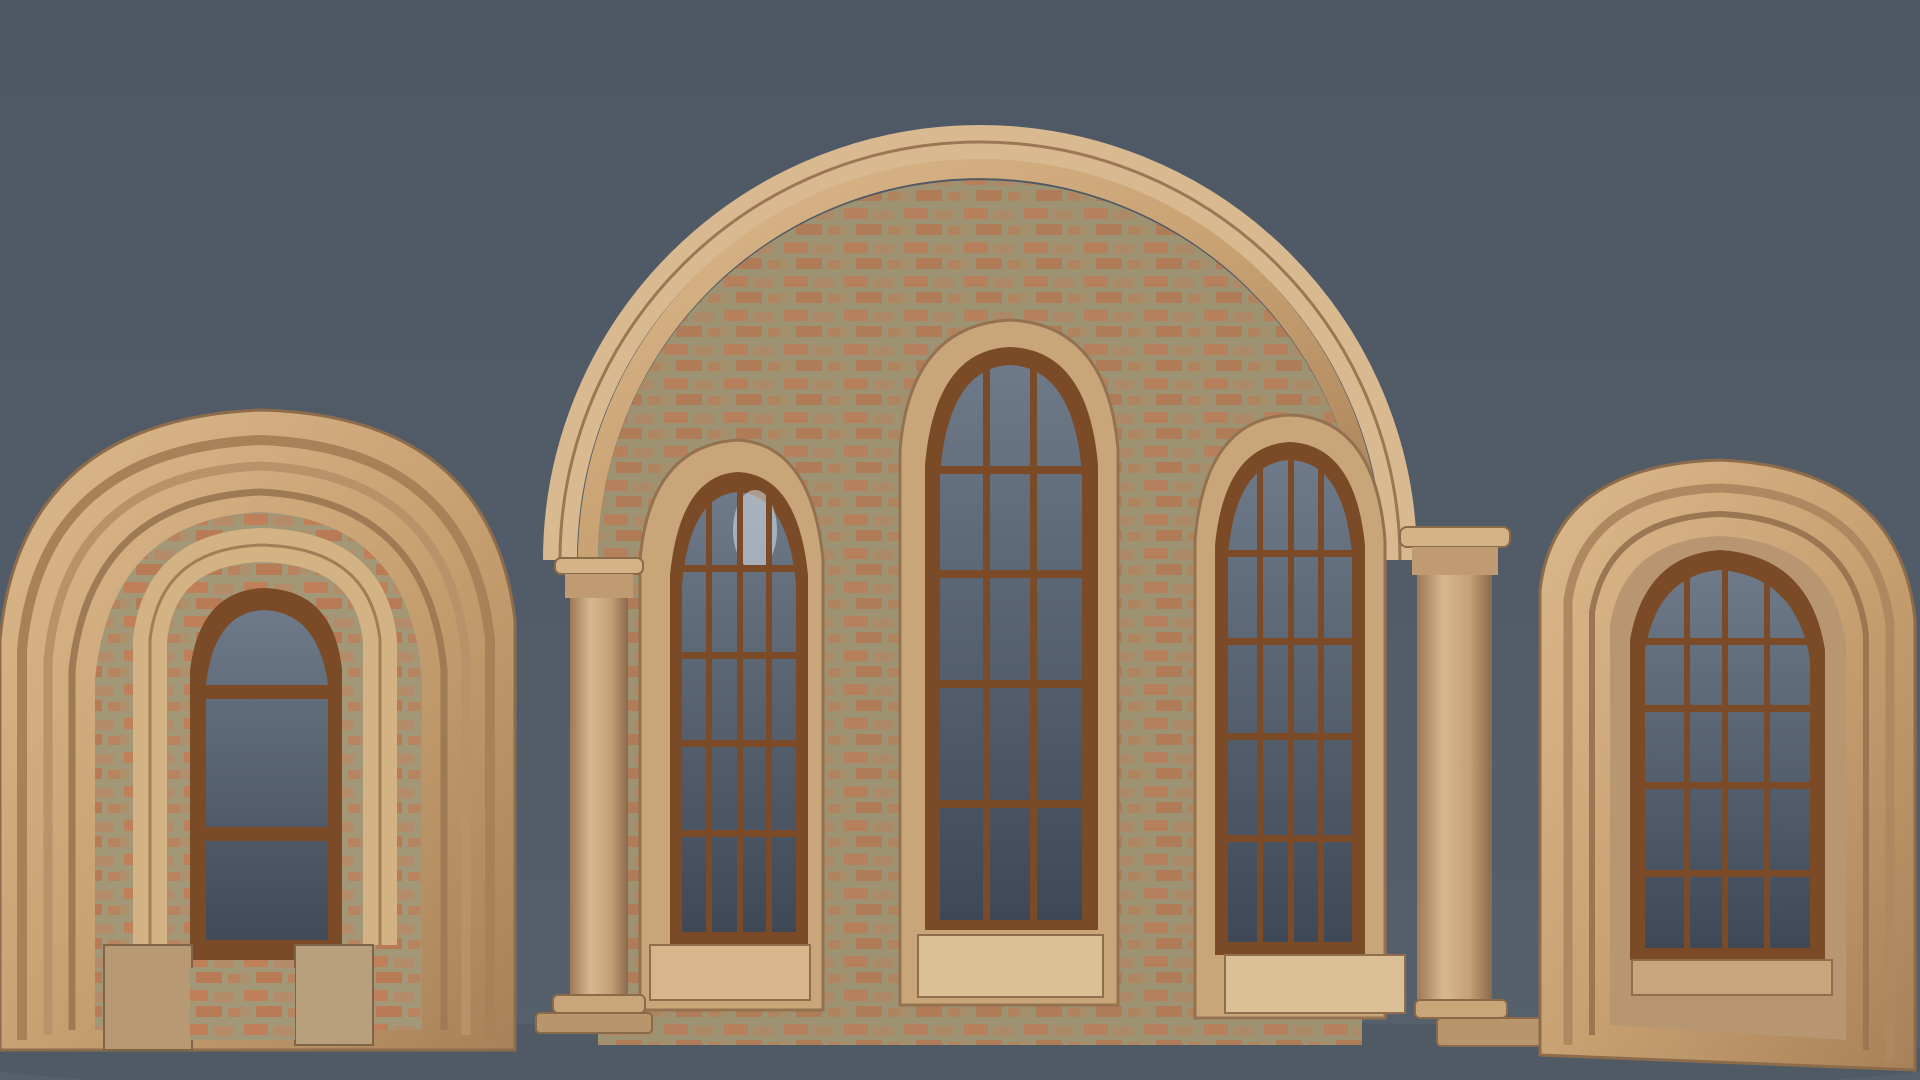 This screenshot has height=1080, width=1920. I want to click on center-left-window, so click(731, 725).